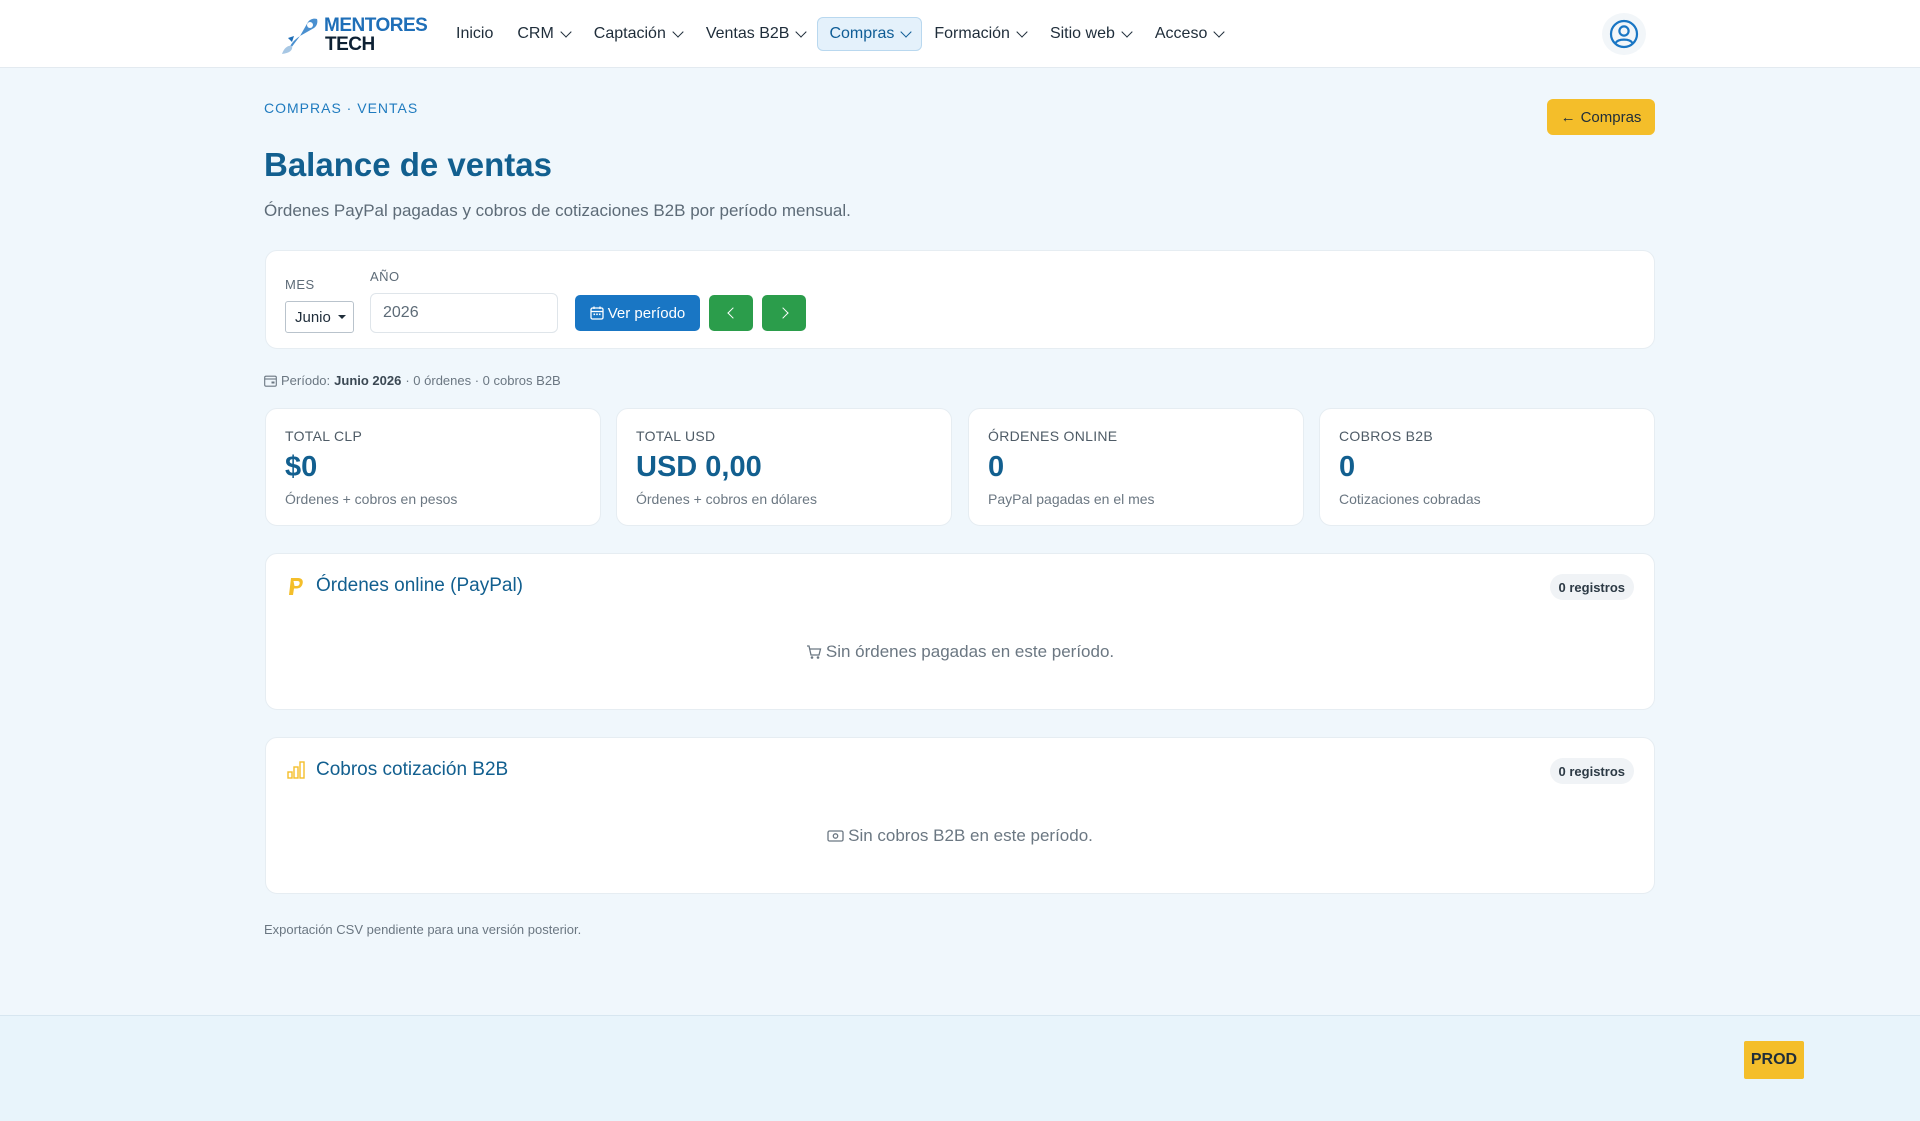  I want to click on breadcrumb: COMPRAS · VENTAS, so click(341, 108).